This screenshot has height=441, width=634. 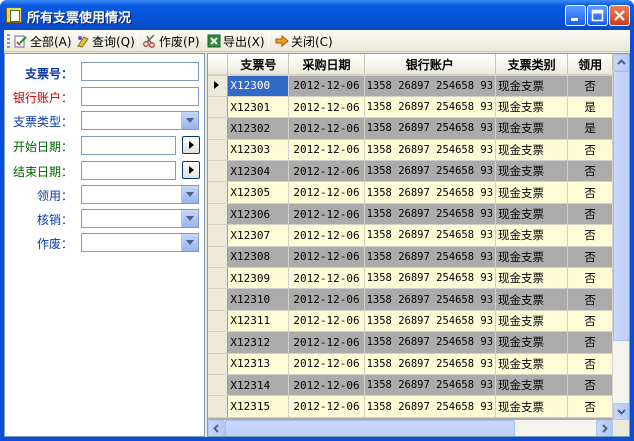 I want to click on received-select, so click(x=140, y=194).